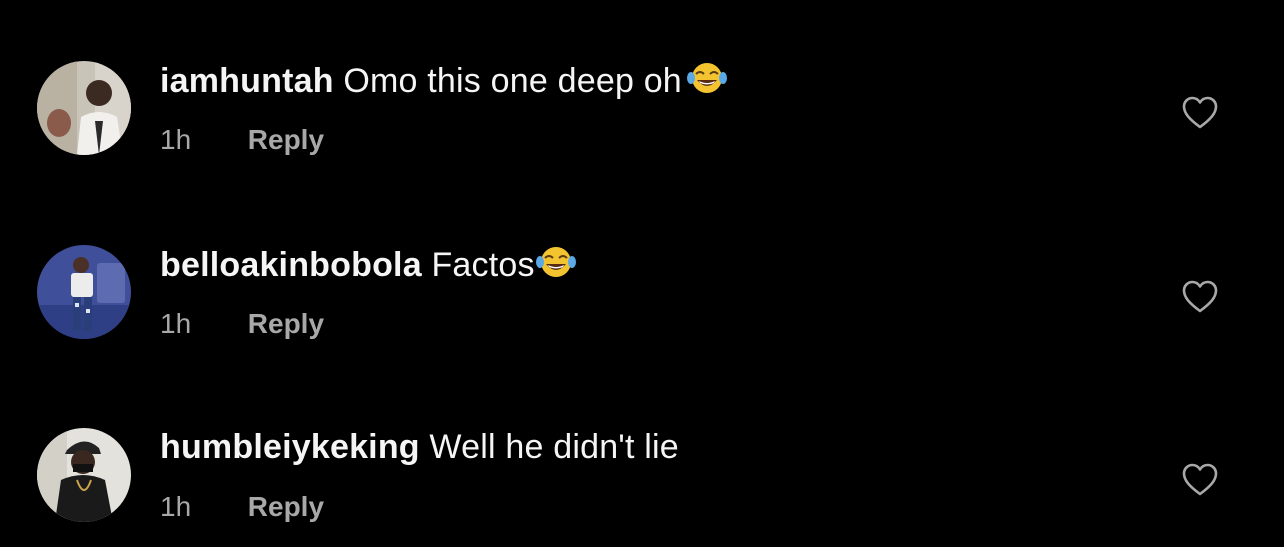  I want to click on username-link: humbleiykeking, so click(290, 447).